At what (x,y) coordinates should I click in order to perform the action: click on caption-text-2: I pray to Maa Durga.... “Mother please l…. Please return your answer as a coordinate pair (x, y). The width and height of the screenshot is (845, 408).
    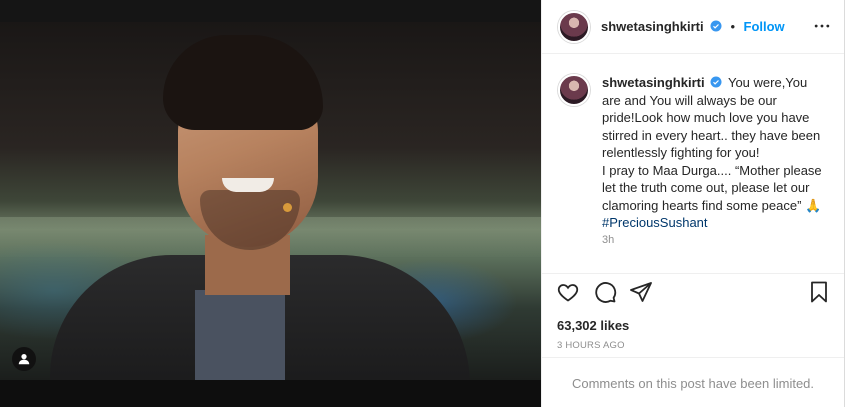
    Looking at the image, I should click on (712, 187).